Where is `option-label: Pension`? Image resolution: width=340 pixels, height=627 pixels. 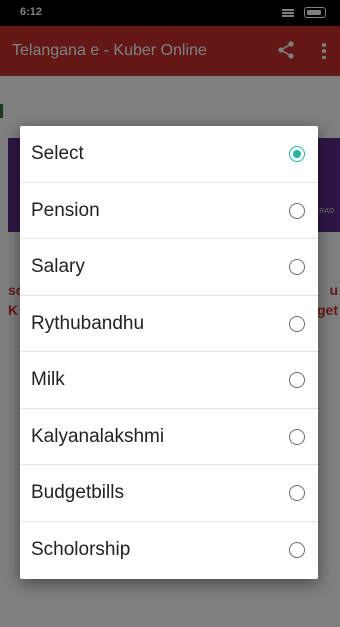
option-label: Pension is located at coordinates (65, 210).